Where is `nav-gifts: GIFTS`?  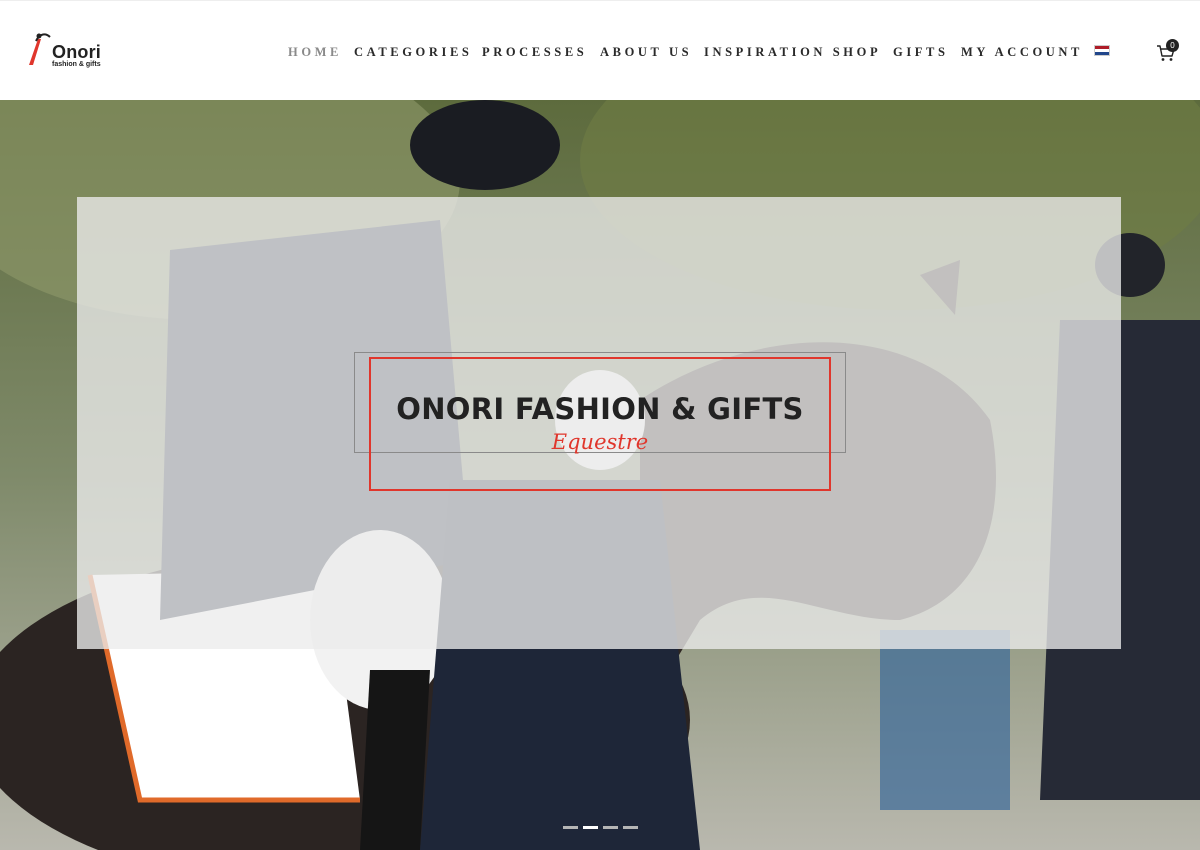 nav-gifts: GIFTS is located at coordinates (921, 52).